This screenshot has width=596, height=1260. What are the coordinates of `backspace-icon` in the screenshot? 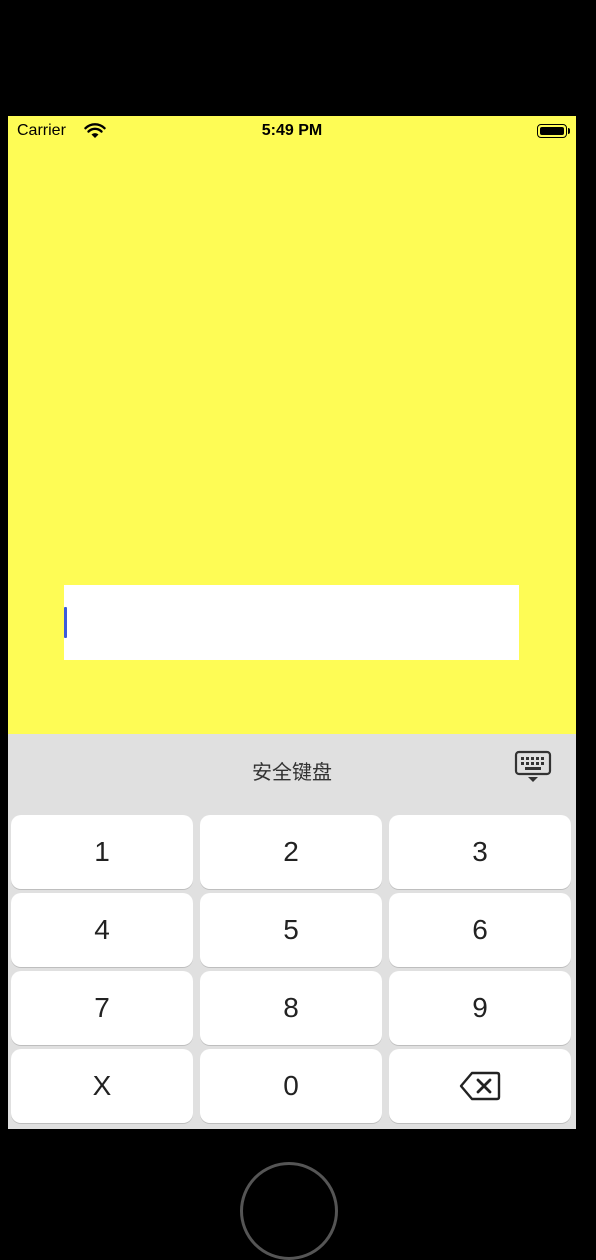 It's located at (480, 1086).